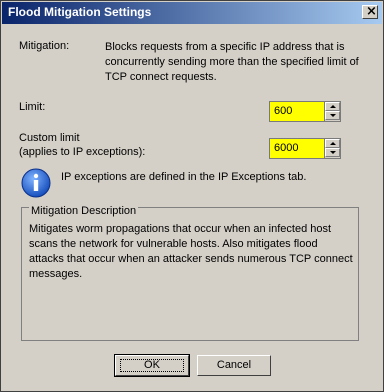 This screenshot has width=384, height=392. Describe the element at coordinates (32, 107) in the screenshot. I see `limit-label: Limit:` at that location.